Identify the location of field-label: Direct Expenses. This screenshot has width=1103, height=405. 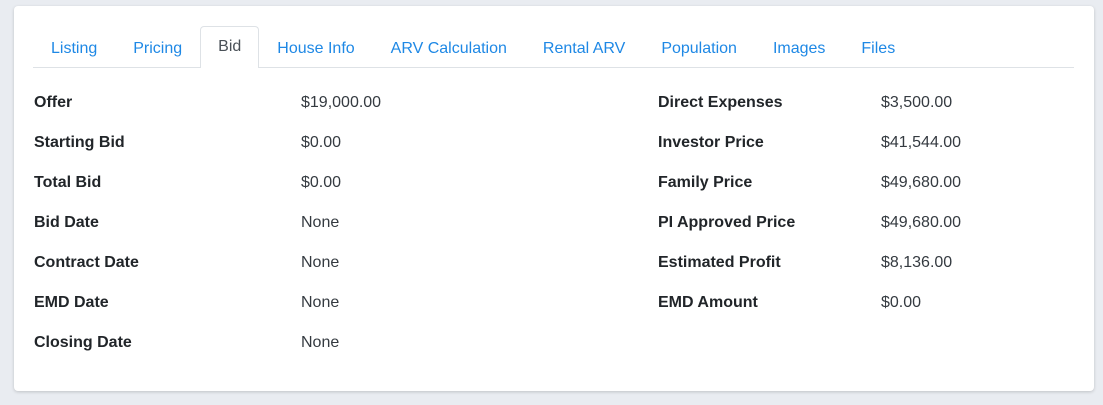
(720, 102).